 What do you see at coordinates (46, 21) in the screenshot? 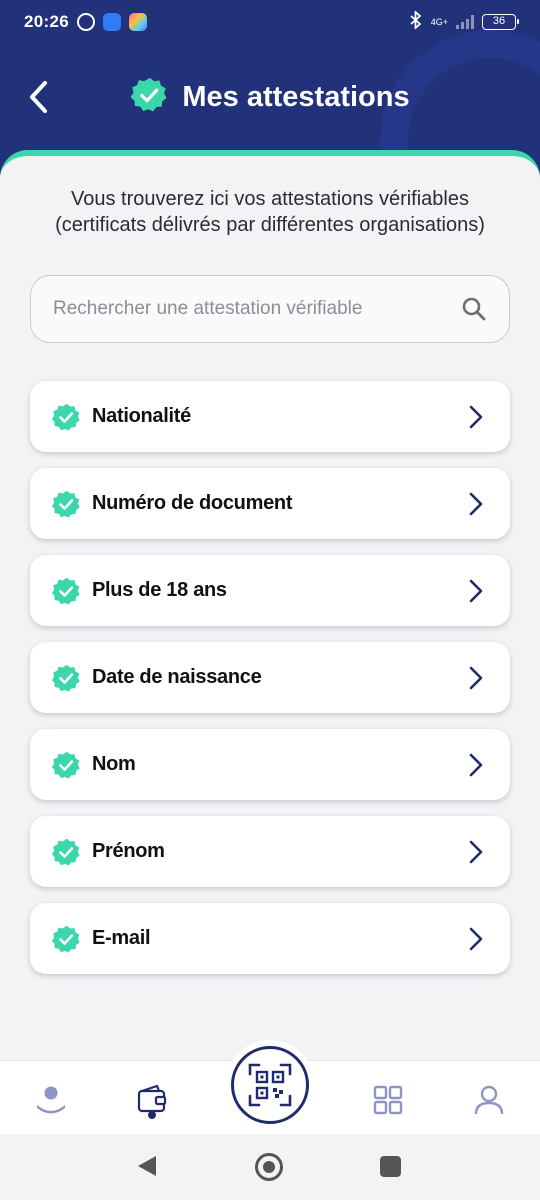
I see `status-time: 20:26` at bounding box center [46, 21].